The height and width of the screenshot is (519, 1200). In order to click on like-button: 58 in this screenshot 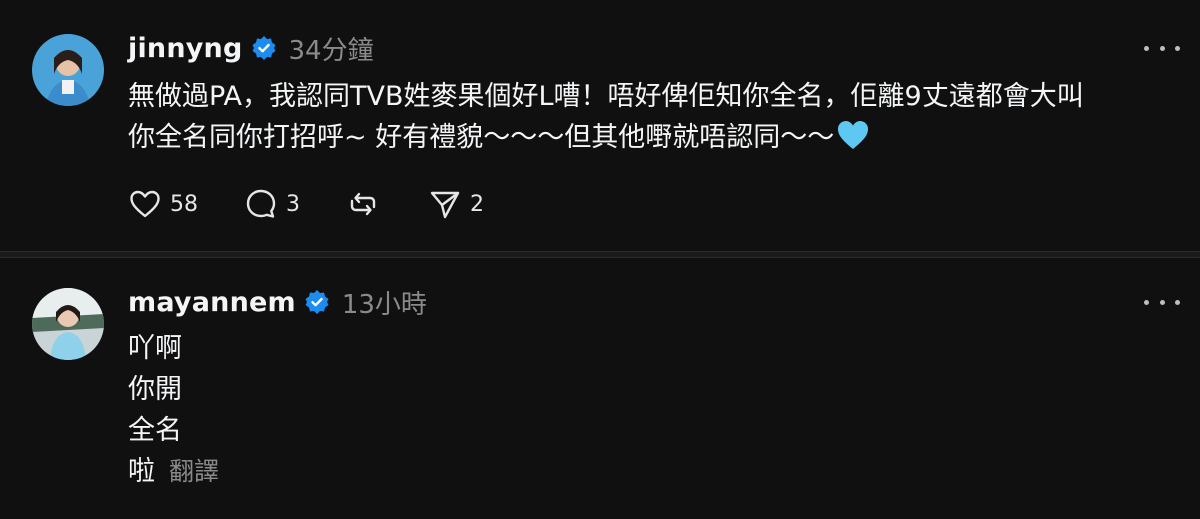, I will do `click(163, 204)`.